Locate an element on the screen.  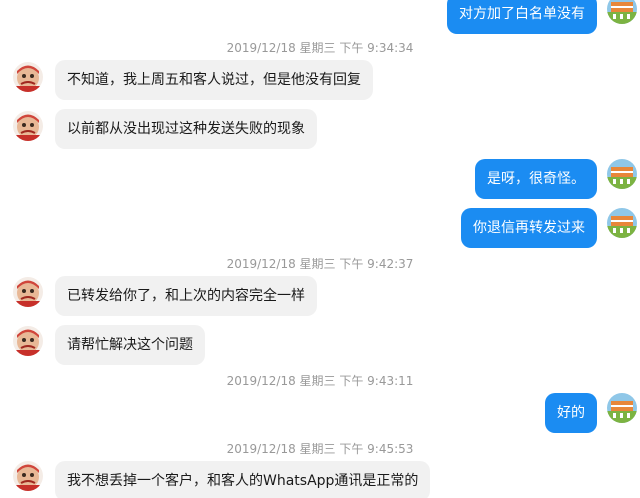
message-timestamp: 2019/12/18 星期三 下午 9:45:53 is located at coordinates (320, 449).